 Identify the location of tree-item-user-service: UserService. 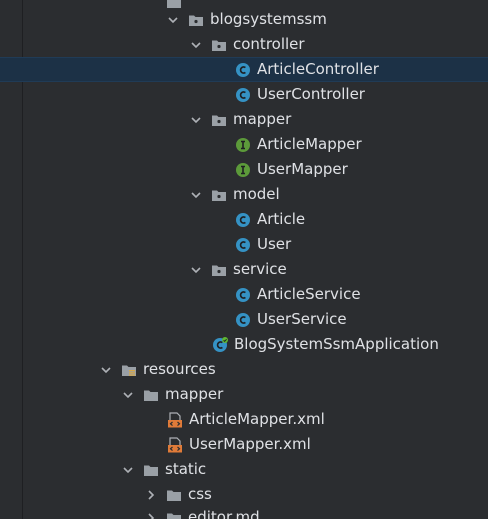
(244, 319).